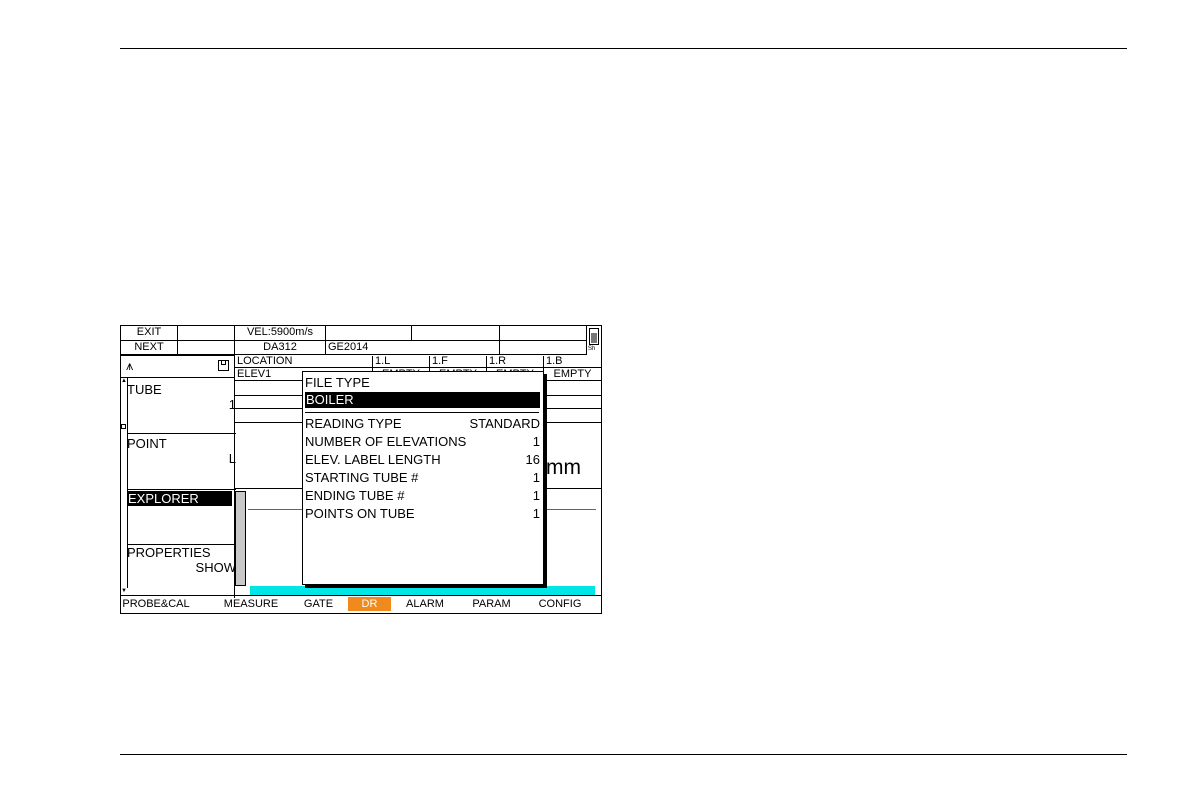  What do you see at coordinates (422, 400) in the screenshot?
I see `file-type-selector: BOILER` at bounding box center [422, 400].